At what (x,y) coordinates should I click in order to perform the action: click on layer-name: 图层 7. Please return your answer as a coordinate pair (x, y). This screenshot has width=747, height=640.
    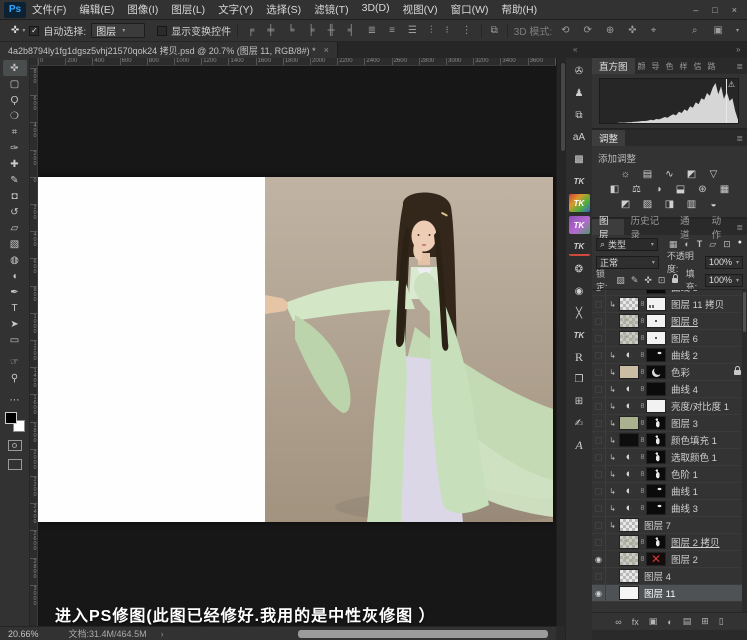
    Looking at the image, I should click on (657, 525).